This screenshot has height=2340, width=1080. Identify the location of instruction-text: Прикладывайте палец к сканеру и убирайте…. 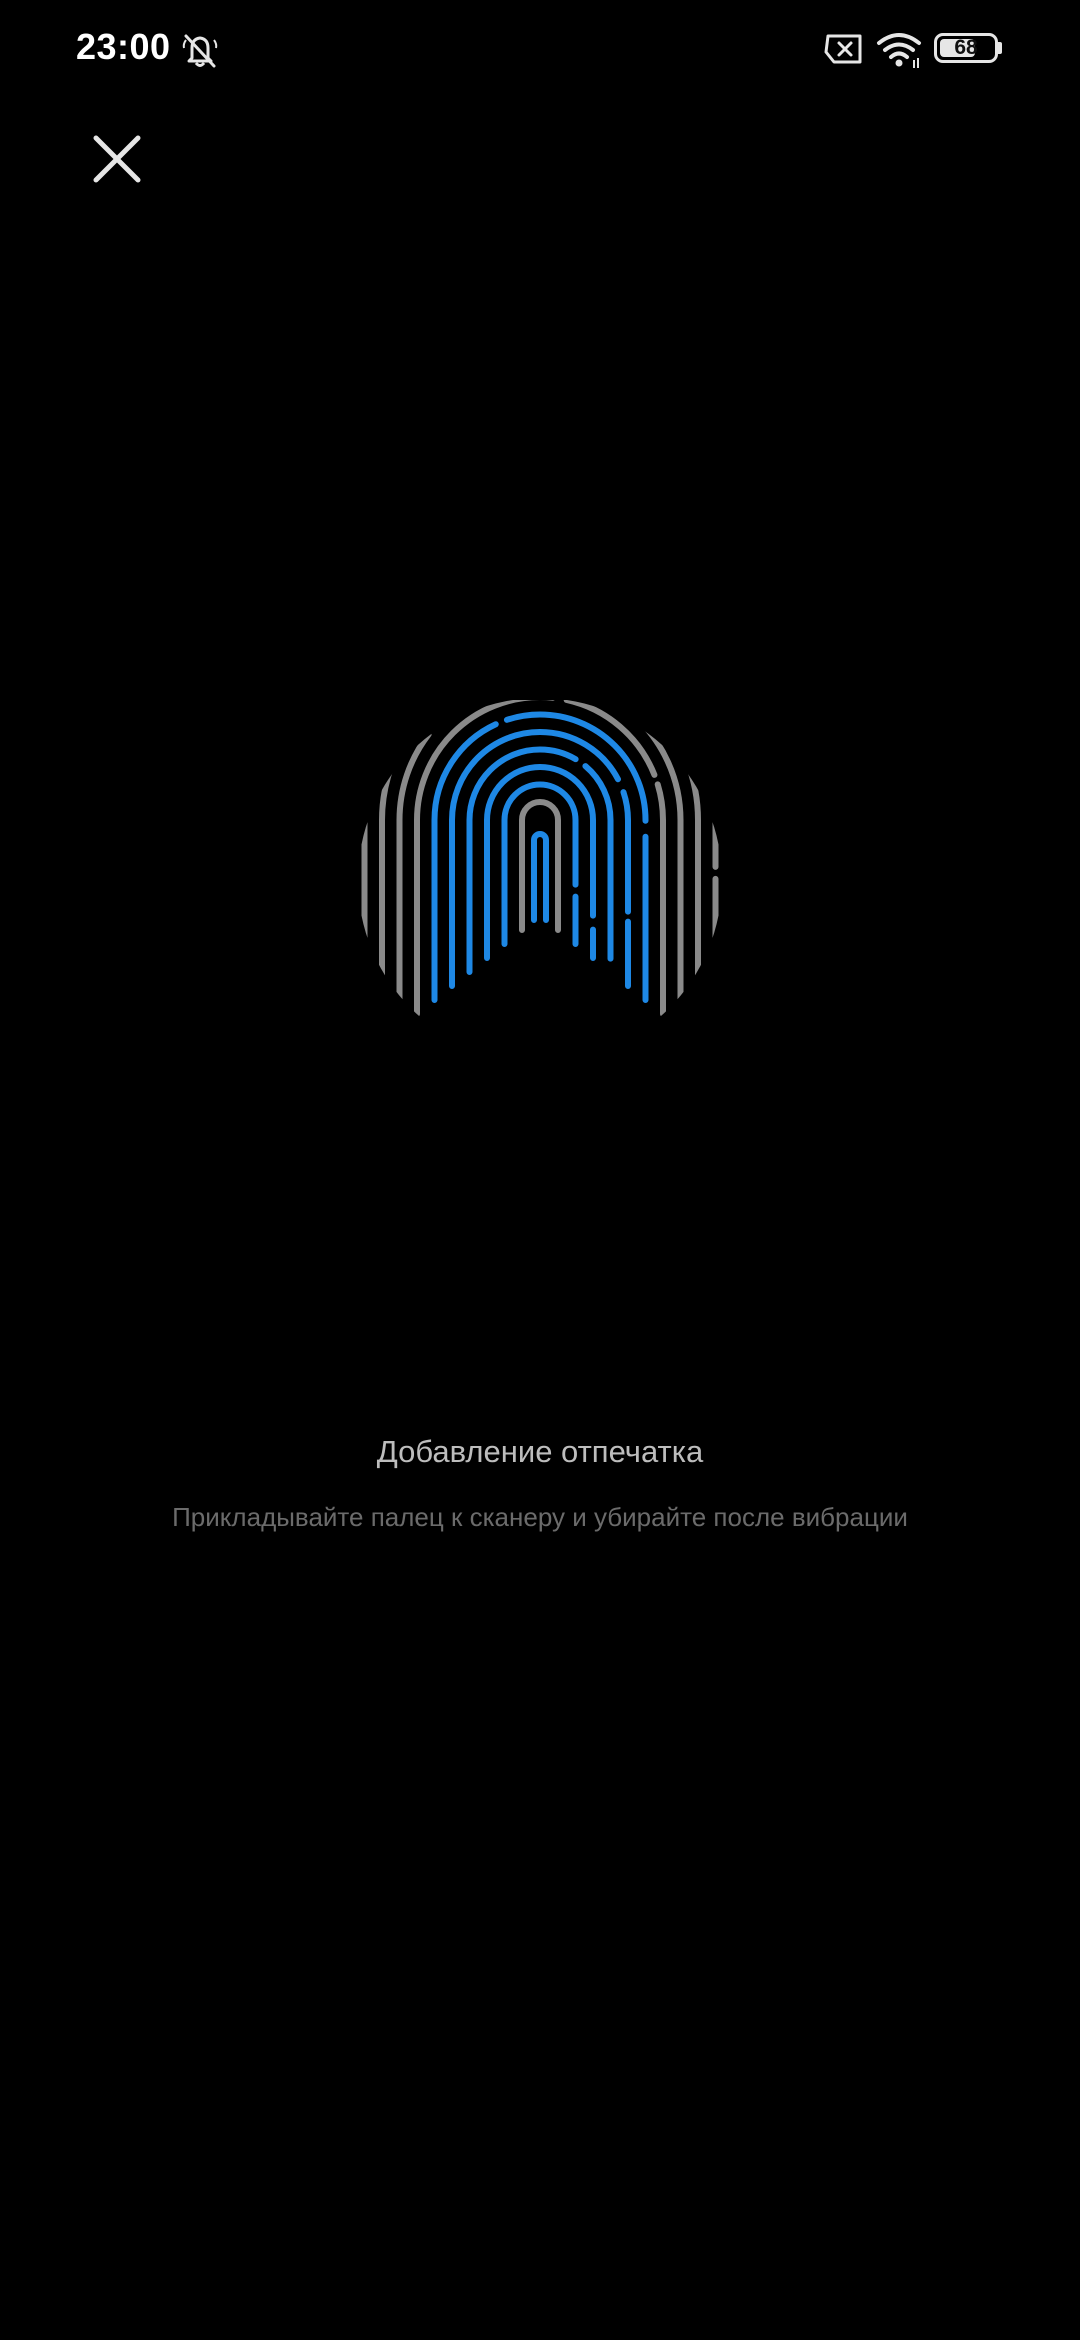
(540, 1517).